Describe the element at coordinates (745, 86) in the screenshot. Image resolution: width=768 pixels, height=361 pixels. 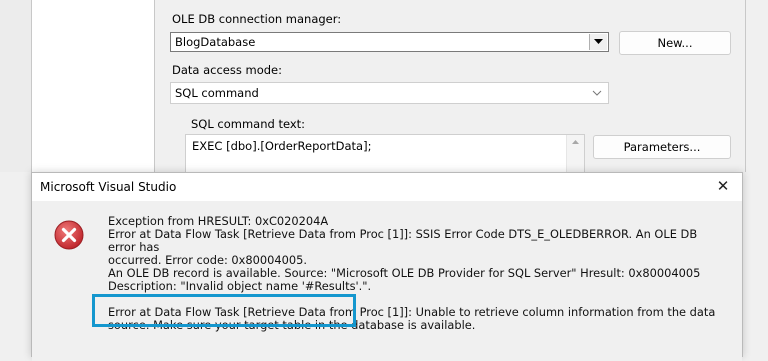
I see `divider` at that location.